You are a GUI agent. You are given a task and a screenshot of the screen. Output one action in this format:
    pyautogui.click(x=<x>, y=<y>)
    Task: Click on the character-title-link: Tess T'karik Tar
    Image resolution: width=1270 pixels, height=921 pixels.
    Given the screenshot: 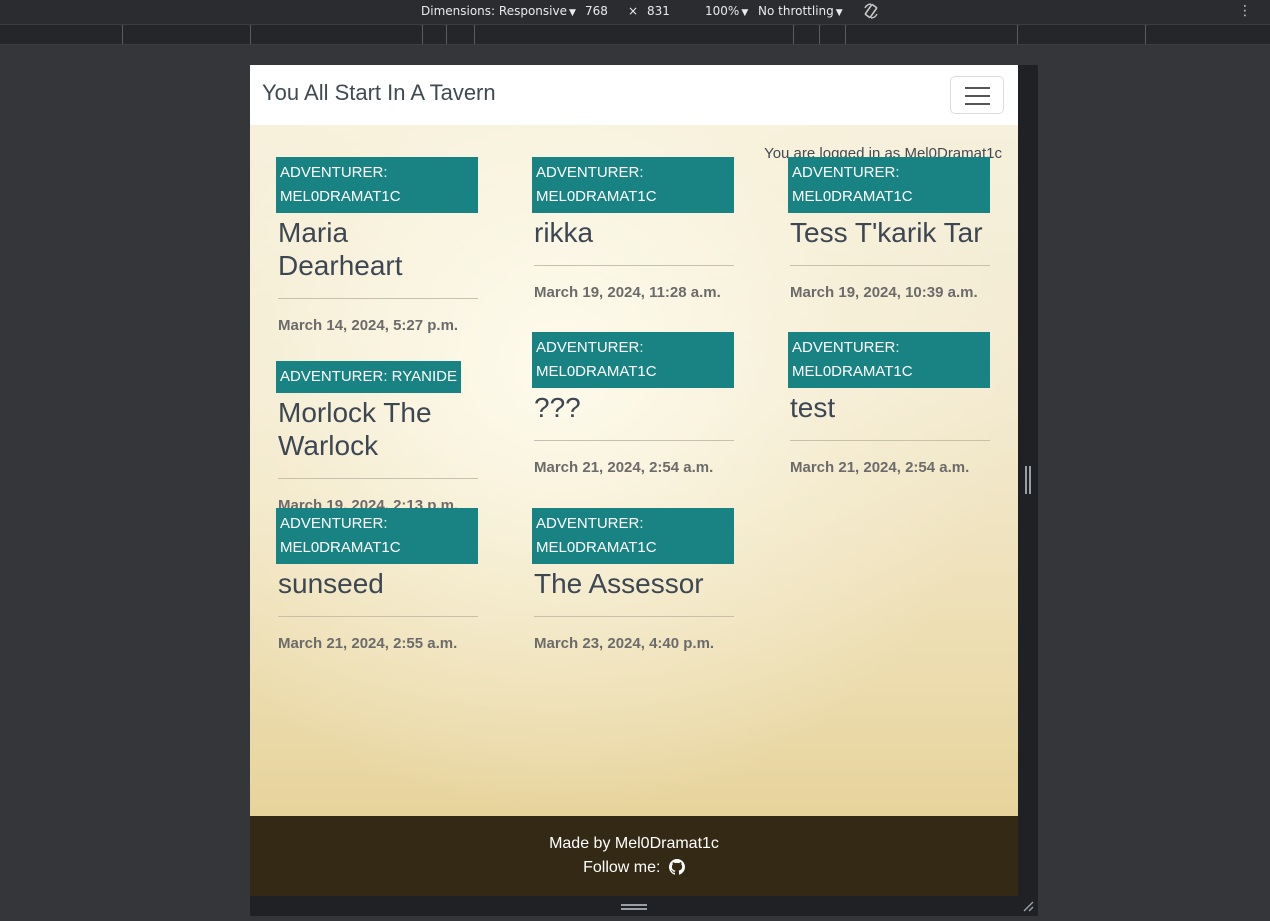 What is the action you would take?
    pyautogui.click(x=891, y=232)
    